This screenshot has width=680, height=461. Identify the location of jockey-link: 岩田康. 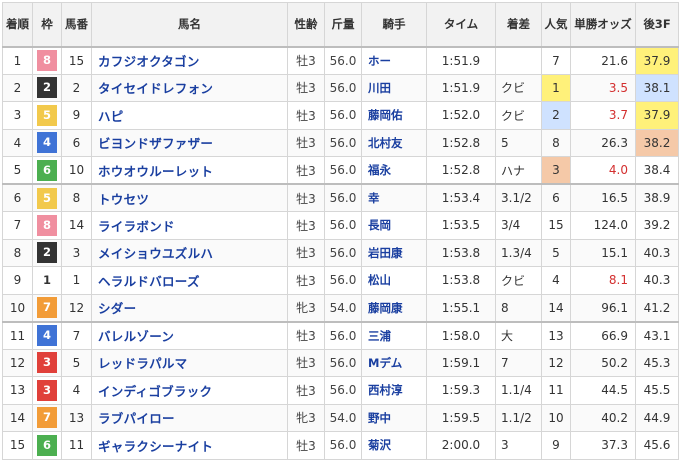
(394, 252).